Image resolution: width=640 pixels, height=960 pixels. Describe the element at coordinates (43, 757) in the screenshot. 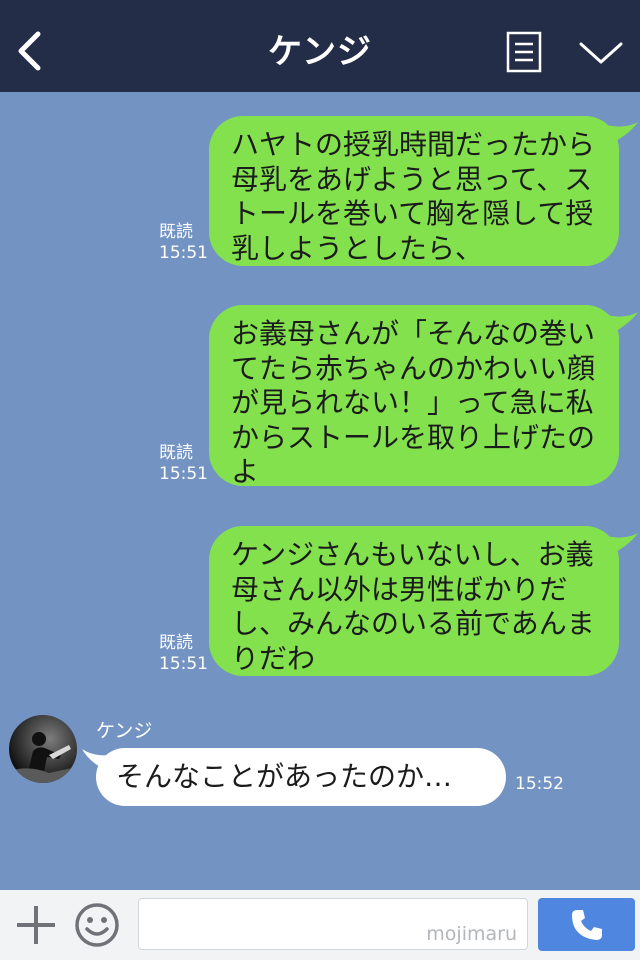

I see `person-silhouette-icon` at that location.